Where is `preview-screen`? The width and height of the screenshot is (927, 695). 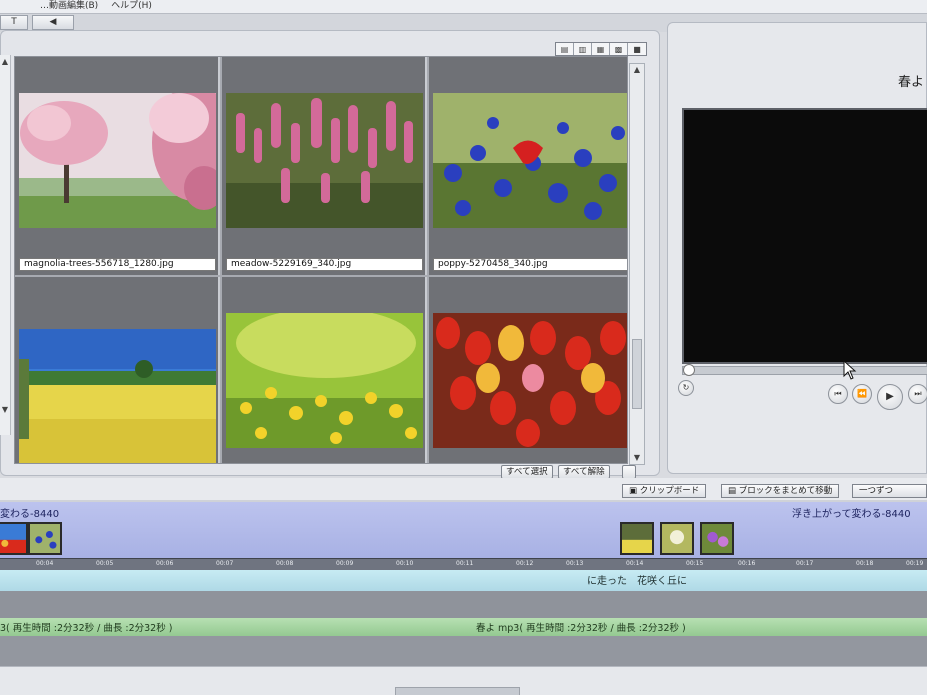 preview-screen is located at coordinates (804, 236).